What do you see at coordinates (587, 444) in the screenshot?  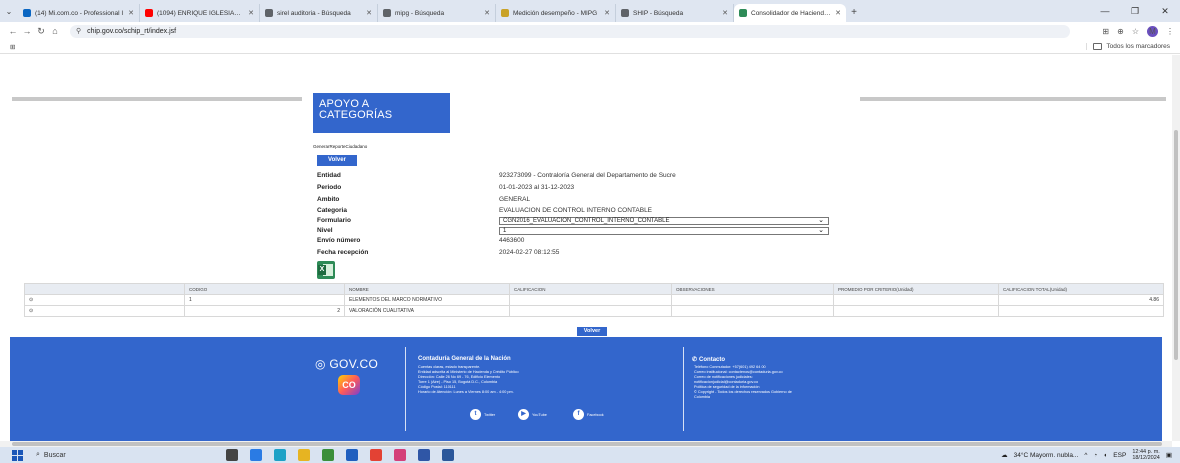 I see `horizontal-scroll-thumb` at bounding box center [587, 444].